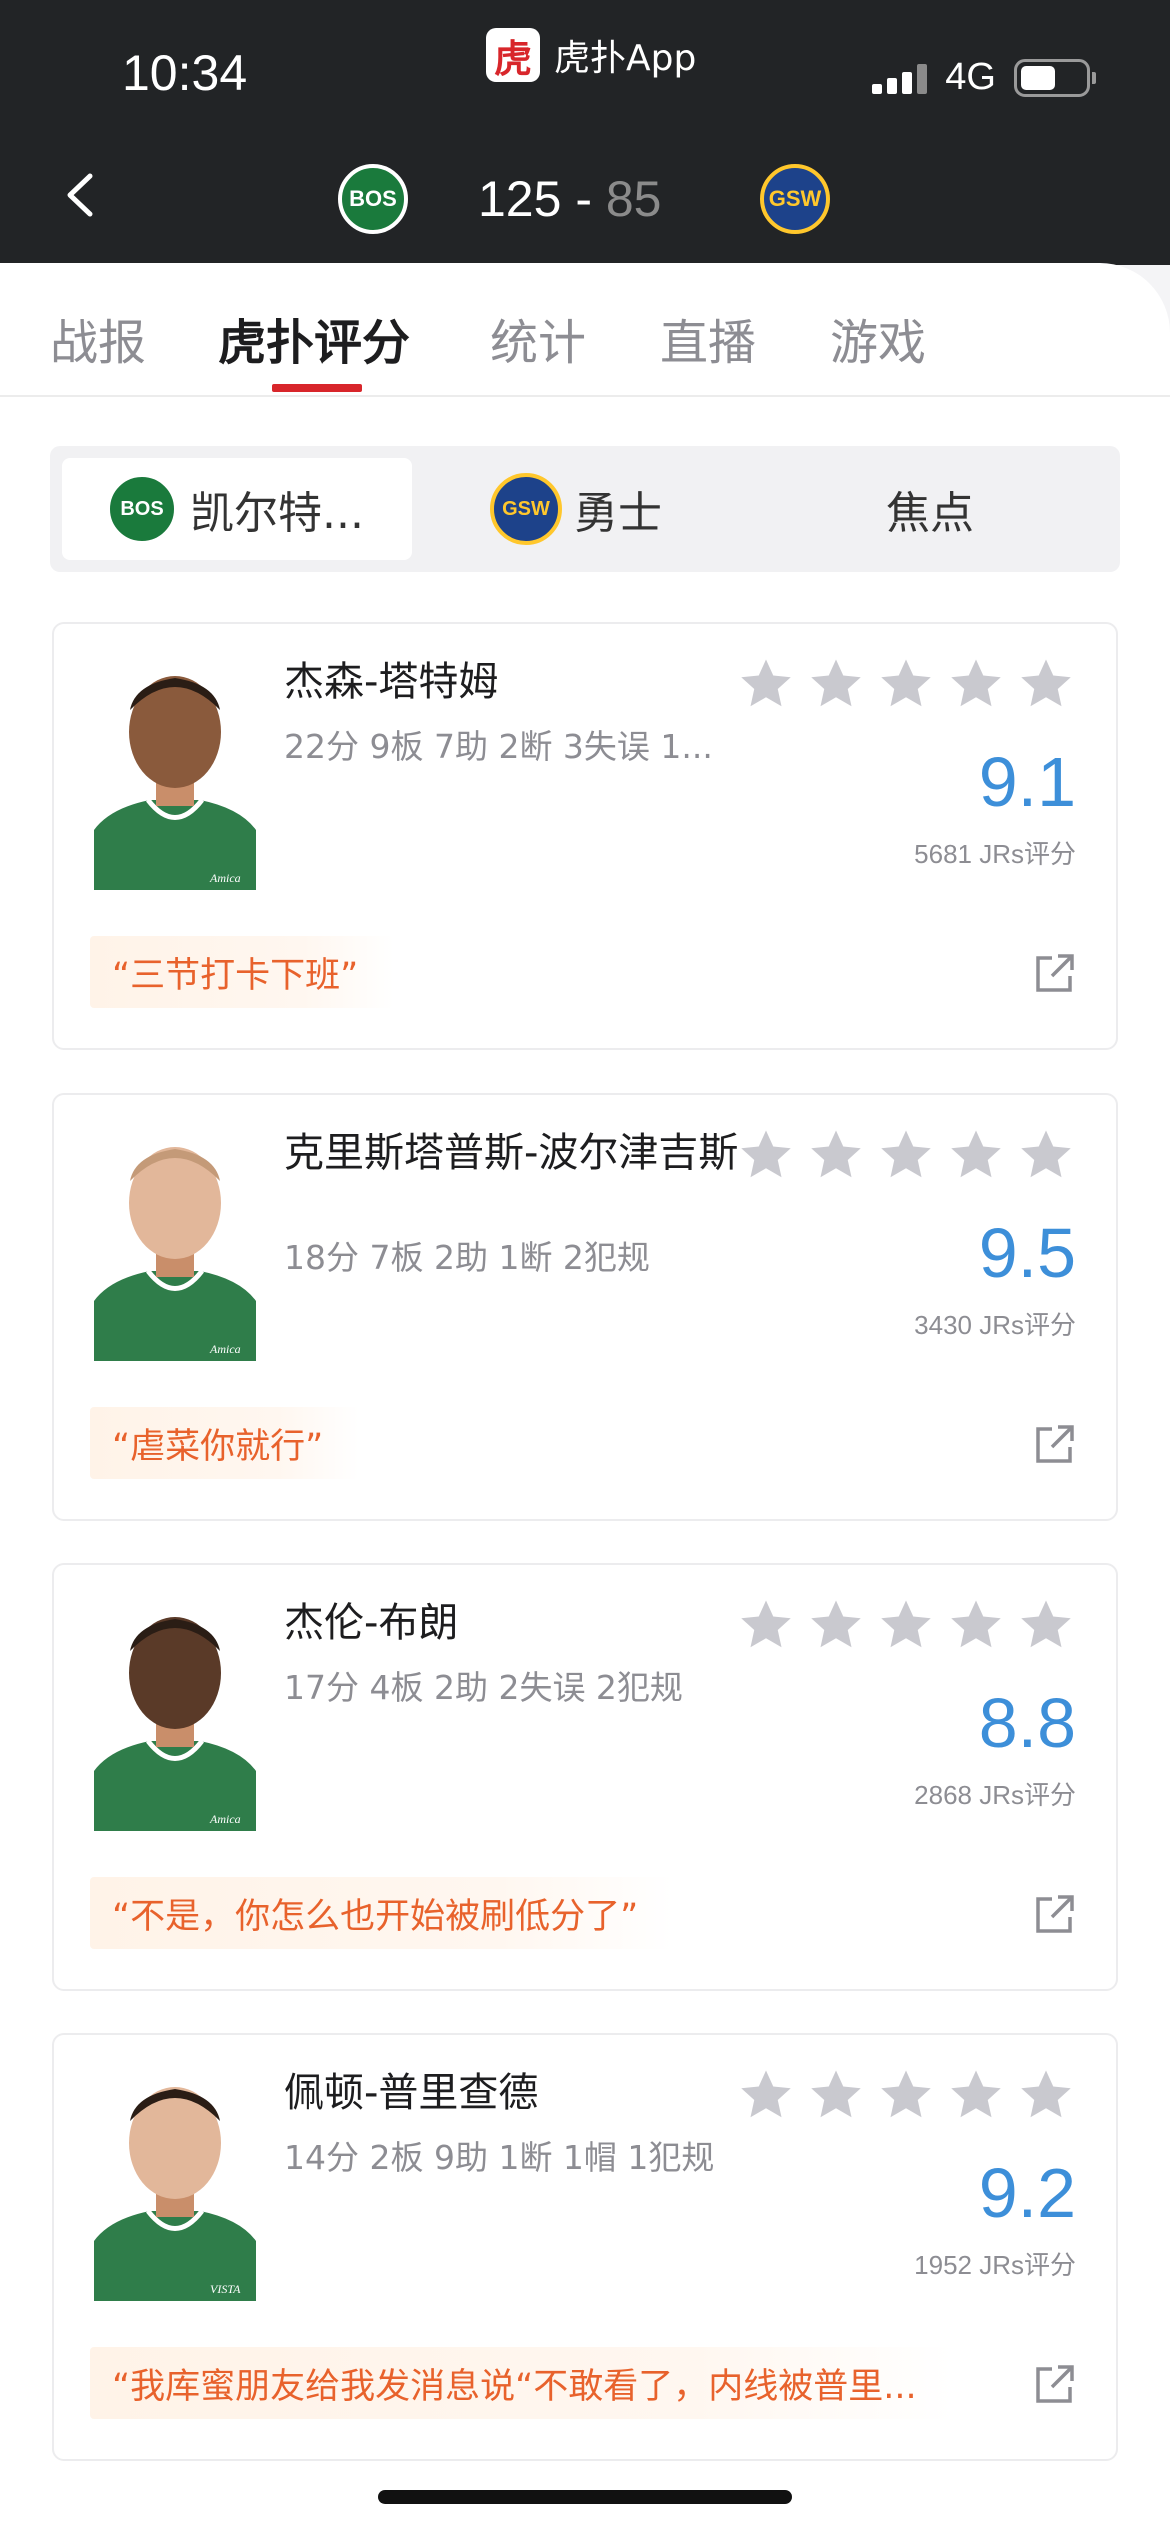 This screenshot has height=2532, width=1170. I want to click on home-team-logo: BOS, so click(373, 199).